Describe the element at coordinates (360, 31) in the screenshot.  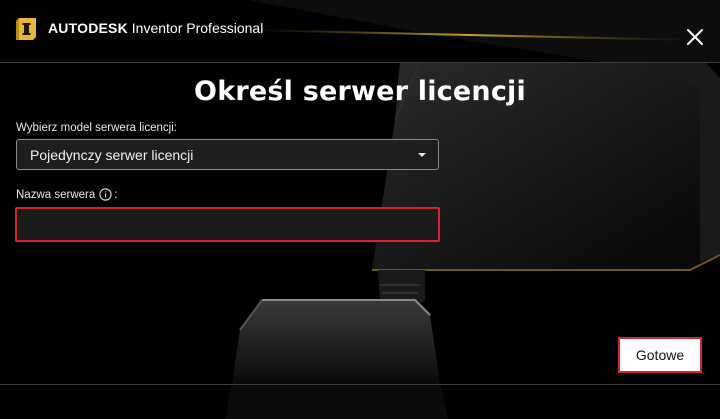
I see `title-bar: AUTODESK Inventor Professional` at that location.